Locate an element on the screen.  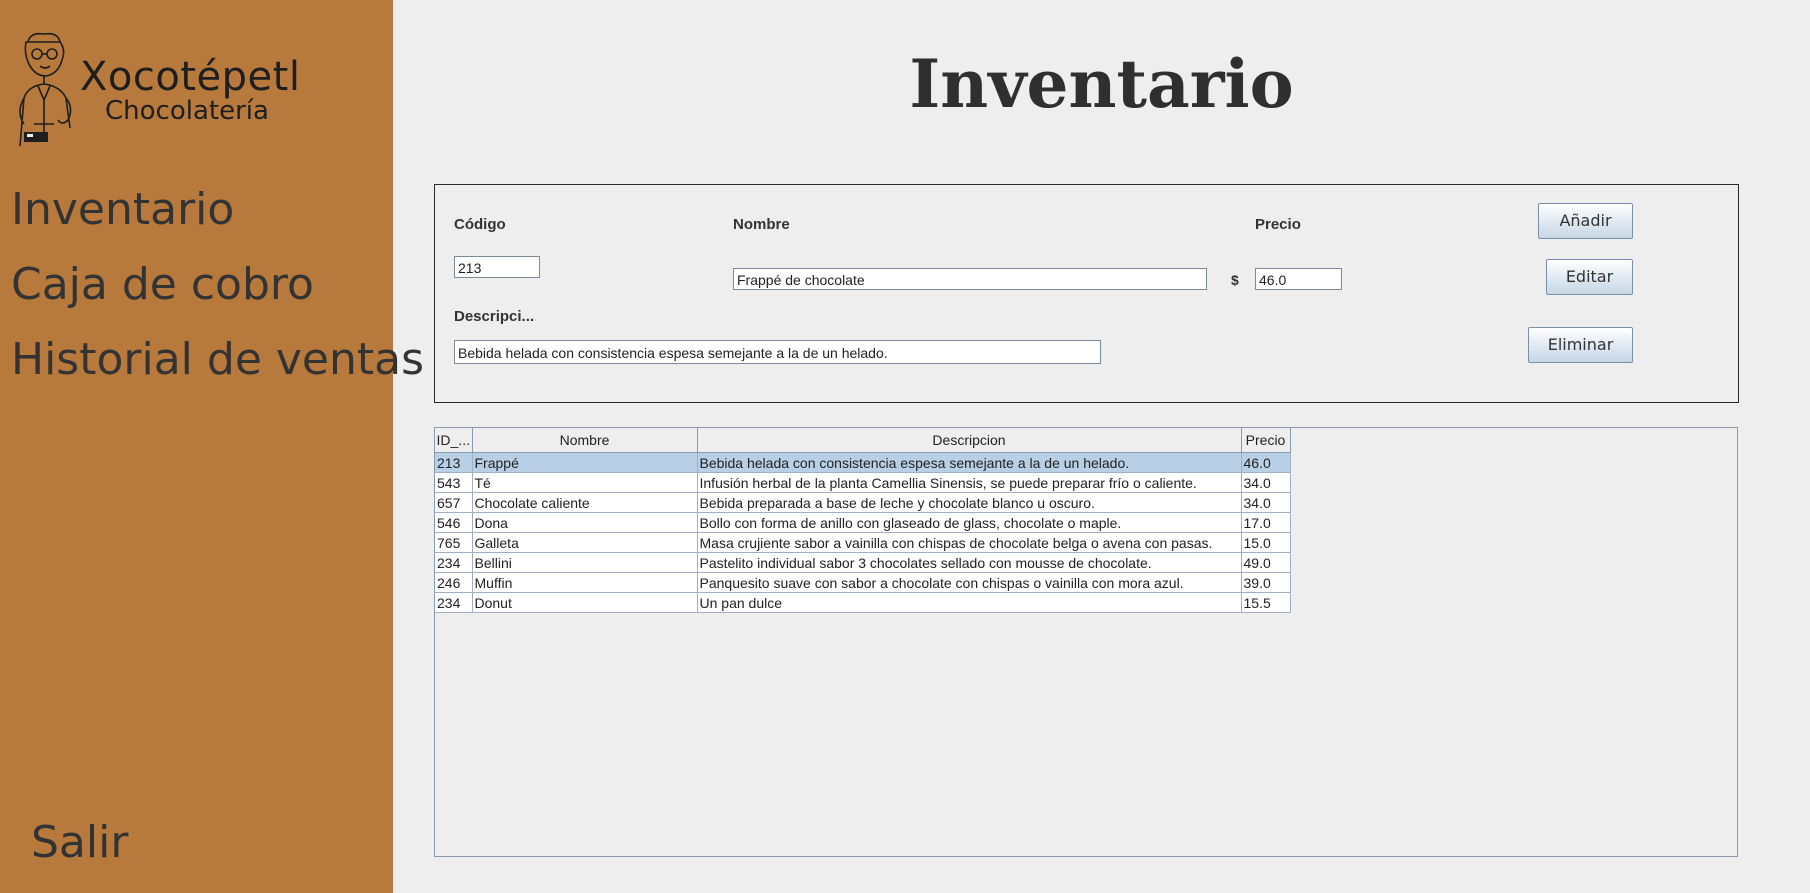
cell-id: 657 is located at coordinates (454, 502).